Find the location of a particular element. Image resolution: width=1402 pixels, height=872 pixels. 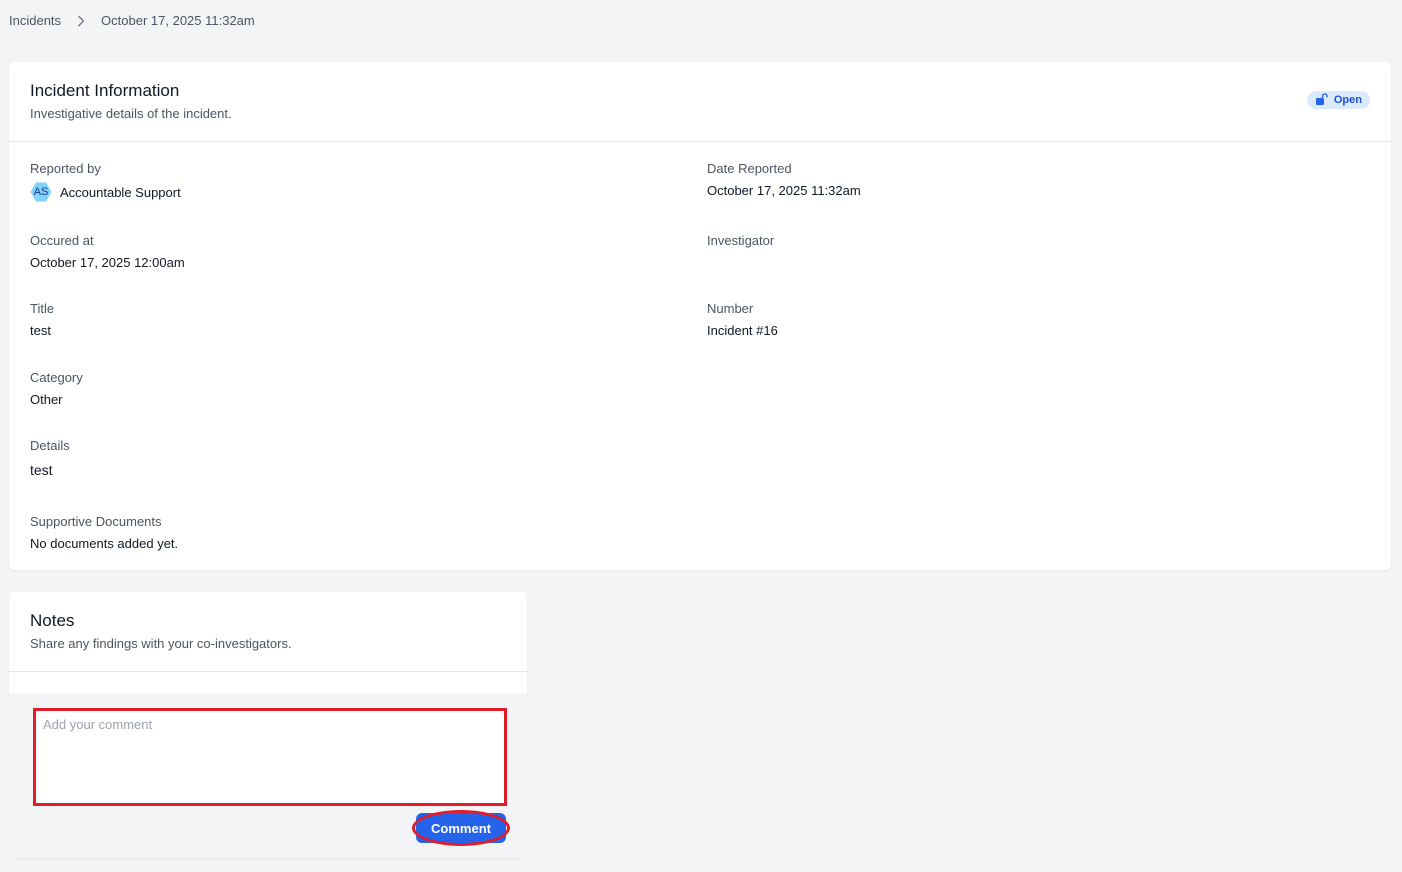

title-label: Title is located at coordinates (42, 308).